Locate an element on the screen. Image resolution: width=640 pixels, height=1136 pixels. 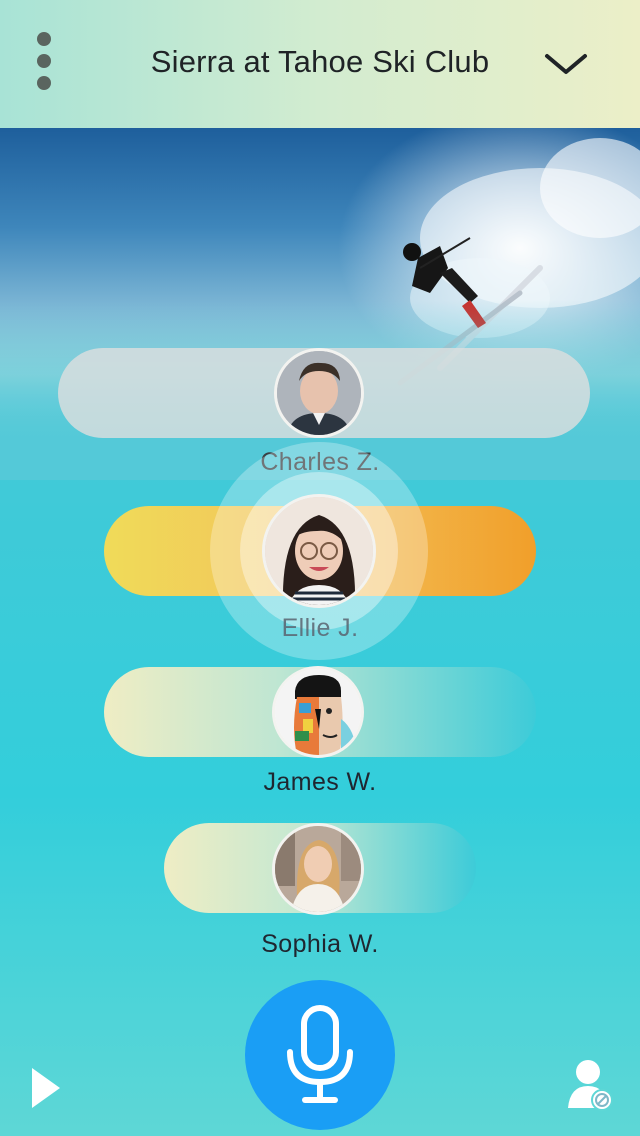
chevron-down-icon is located at coordinates (566, 64).